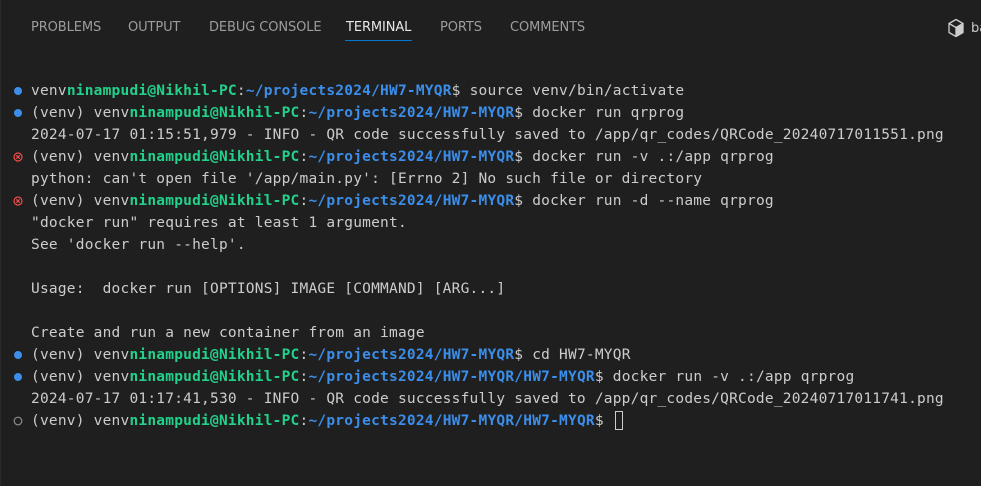 The height and width of the screenshot is (486, 981). I want to click on terminal-shell-label: ba, so click(976, 29).